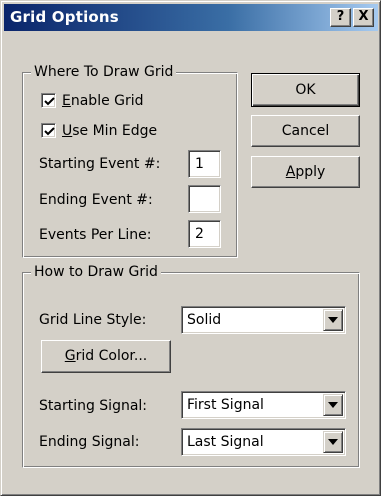  I want to click on enable-grid-label: Enable Grid, so click(103, 101).